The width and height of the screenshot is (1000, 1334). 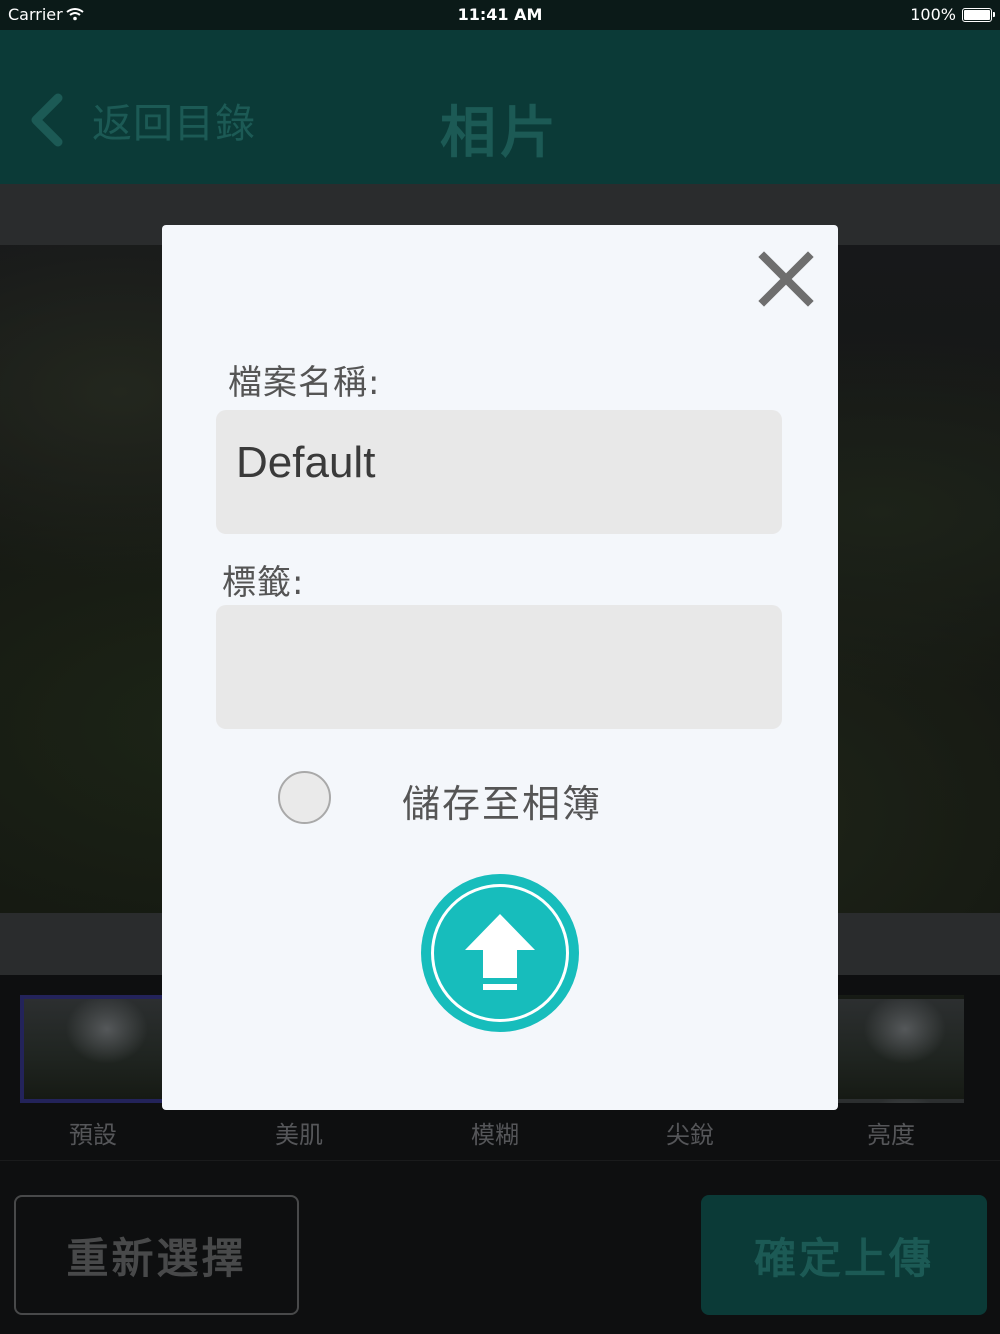 I want to click on nav-bar: 返回目錄 相片, so click(x=500, y=107).